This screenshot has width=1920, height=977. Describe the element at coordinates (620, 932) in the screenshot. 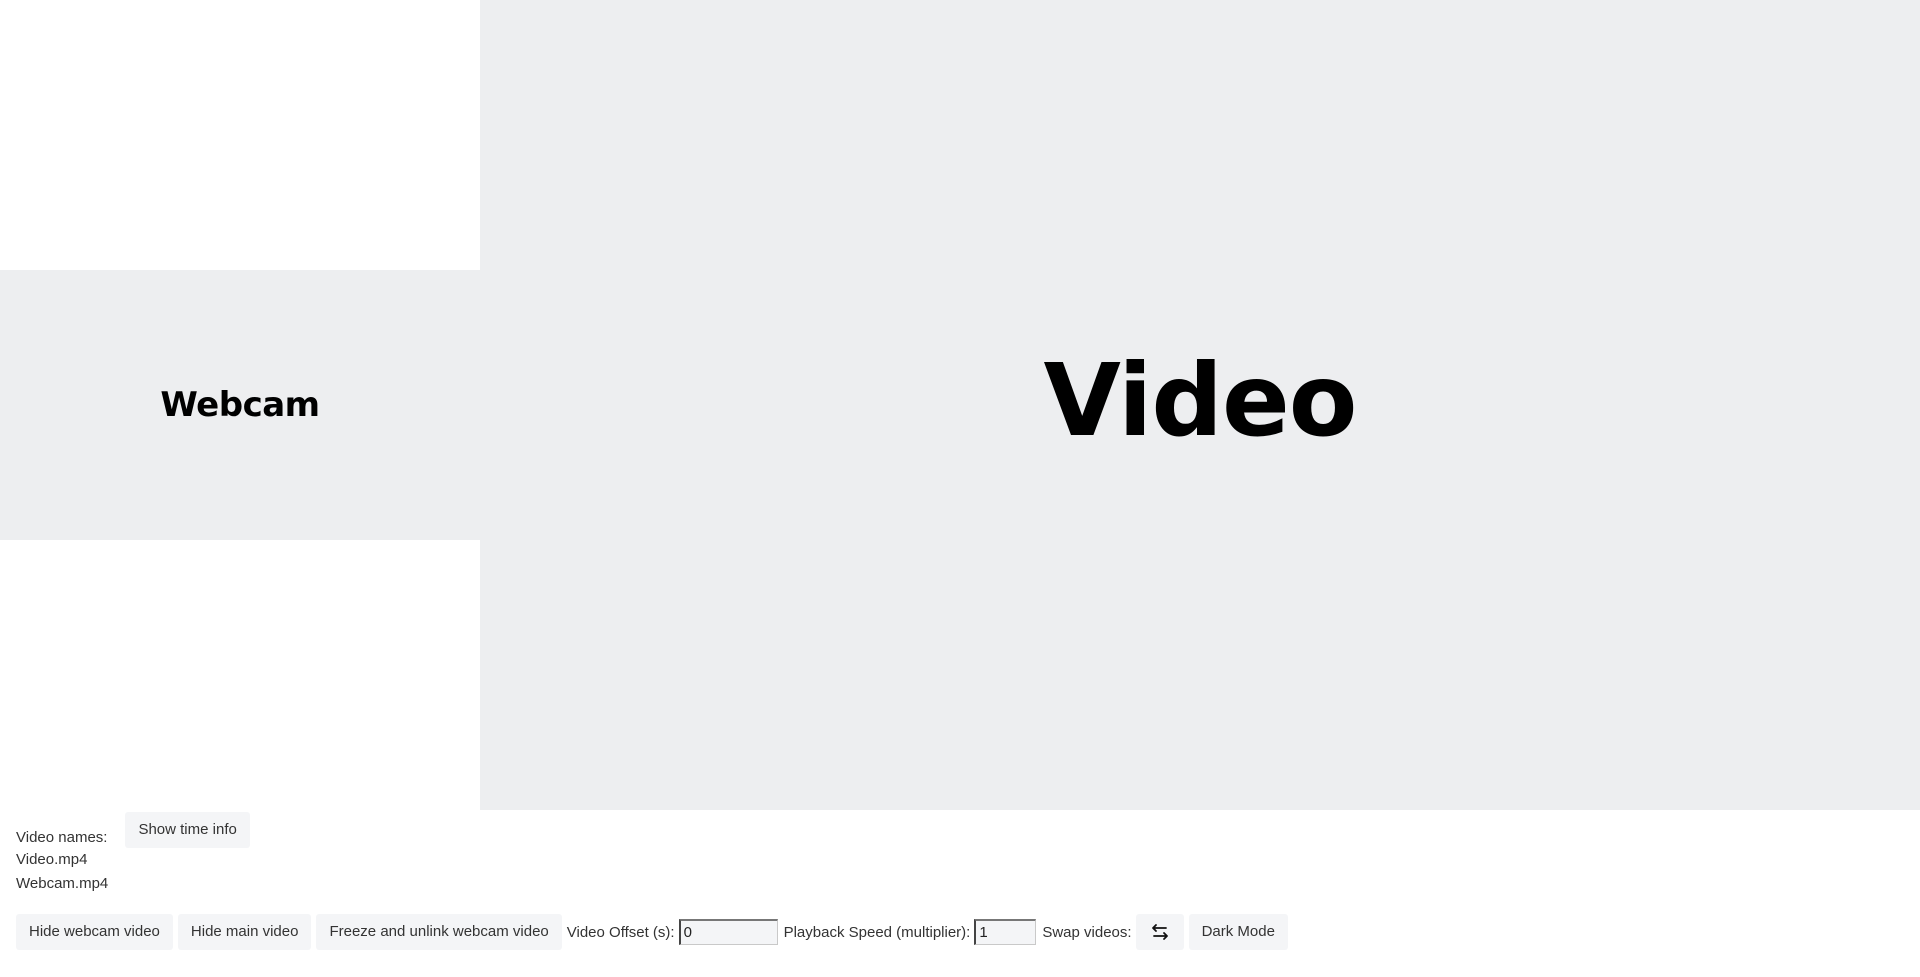

I see `video-offset-label: Video Offset (s):` at that location.